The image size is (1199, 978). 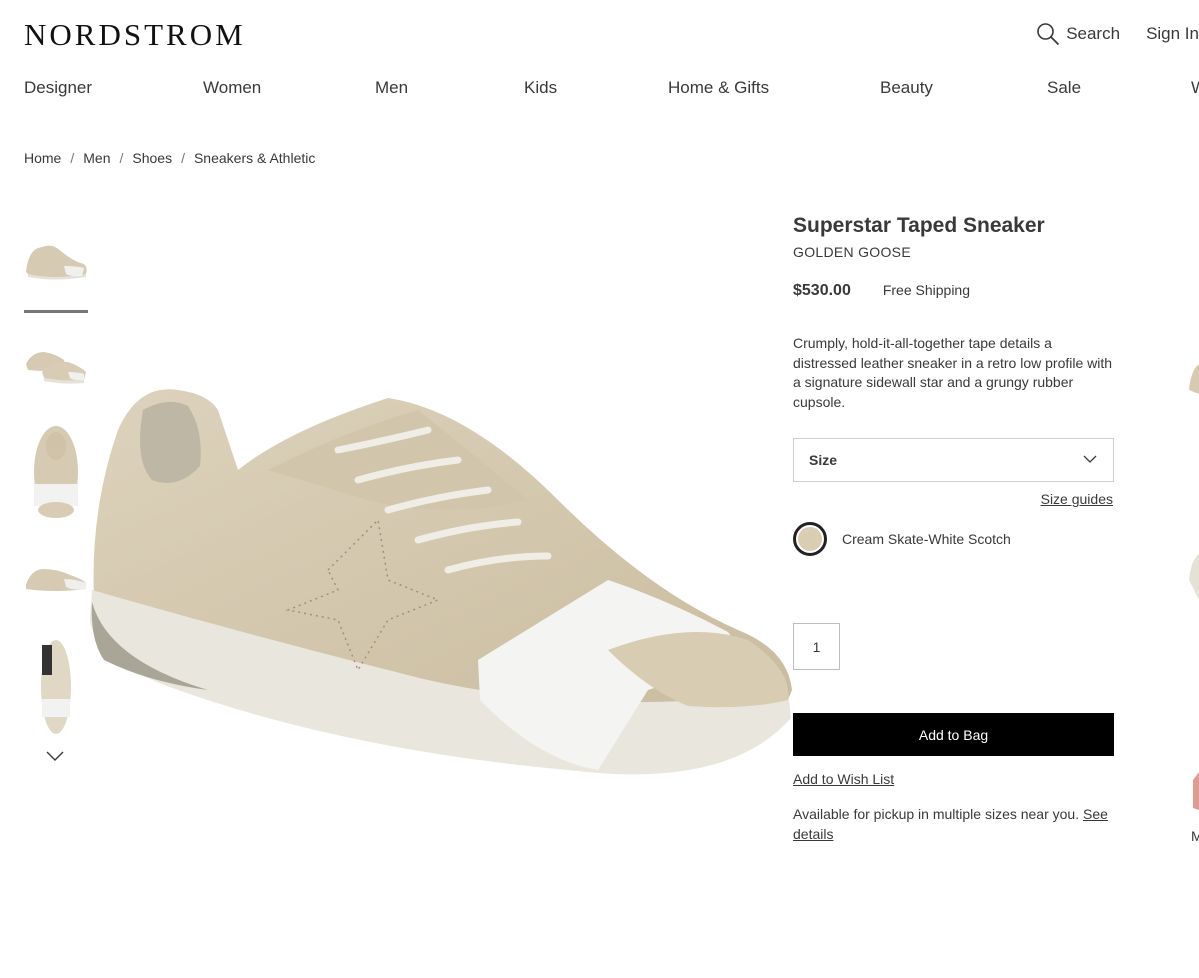 What do you see at coordinates (540, 88) in the screenshot?
I see `nav-kids: Kids` at bounding box center [540, 88].